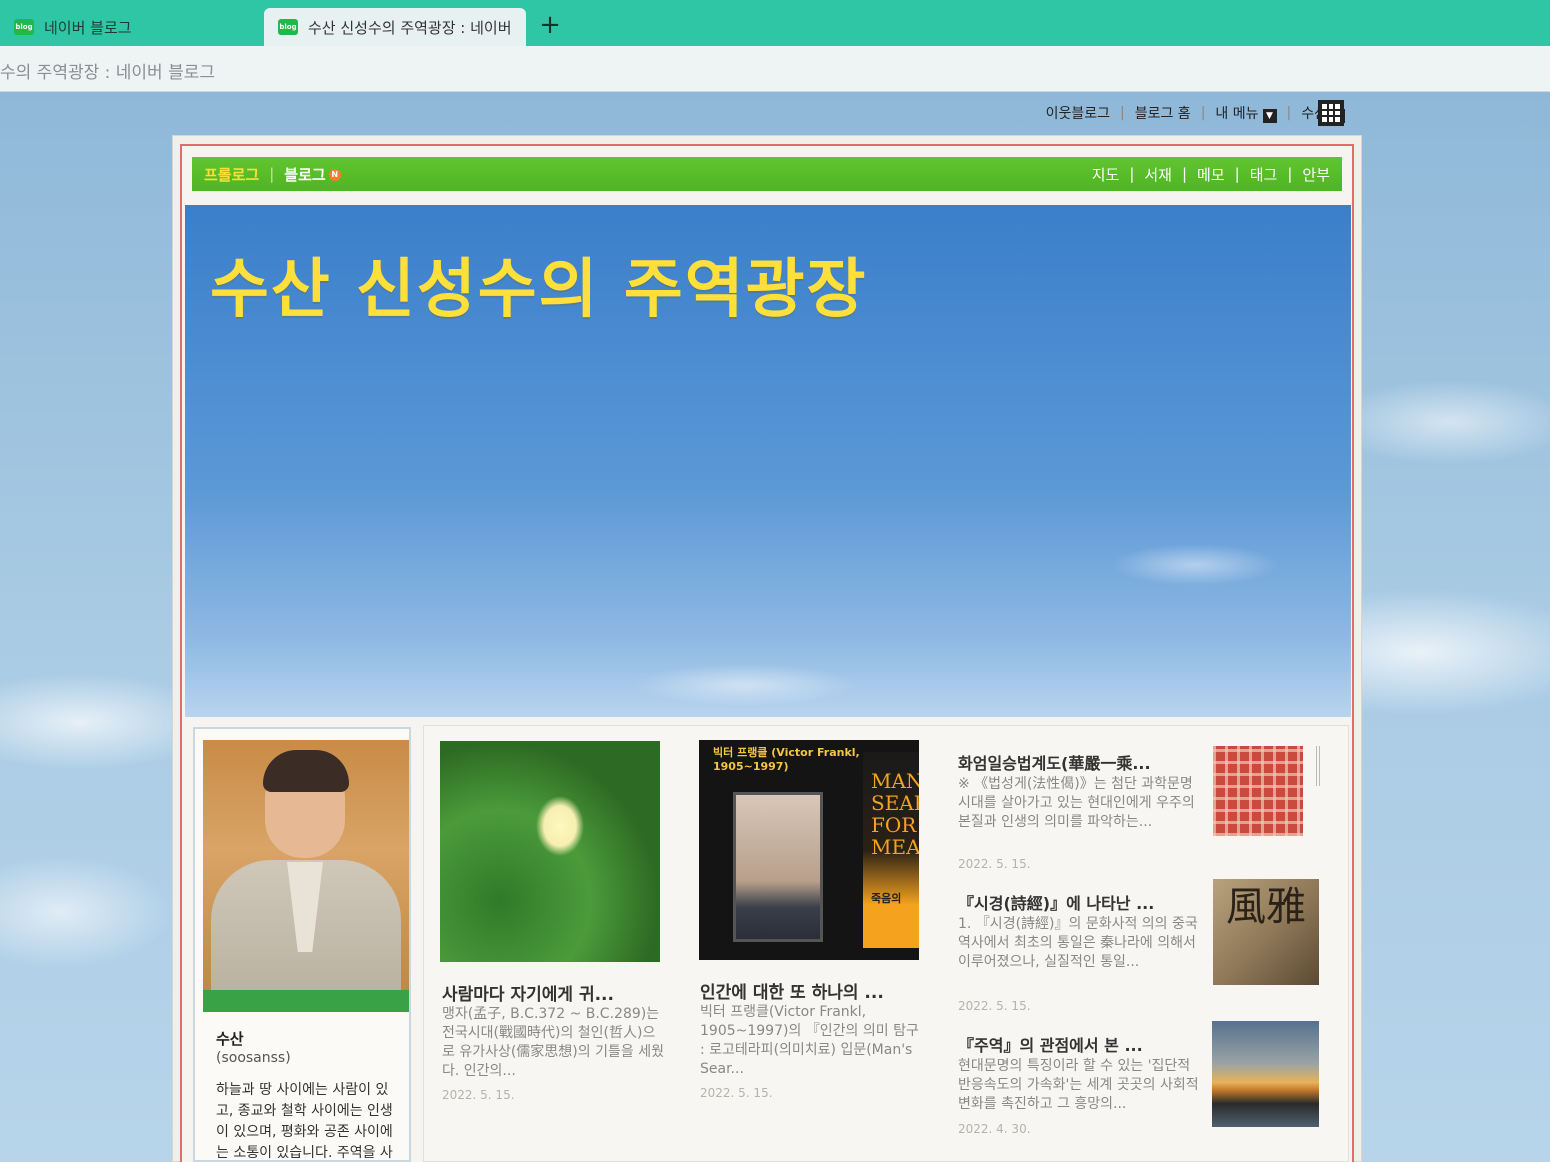 The width and height of the screenshot is (1550, 1162). Describe the element at coordinates (767, 174) in the screenshot. I see `blog-menu-bar: 프롤로그 | 블로그 N 지도 | 서재 | 메모 | 태그 | 안부` at that location.